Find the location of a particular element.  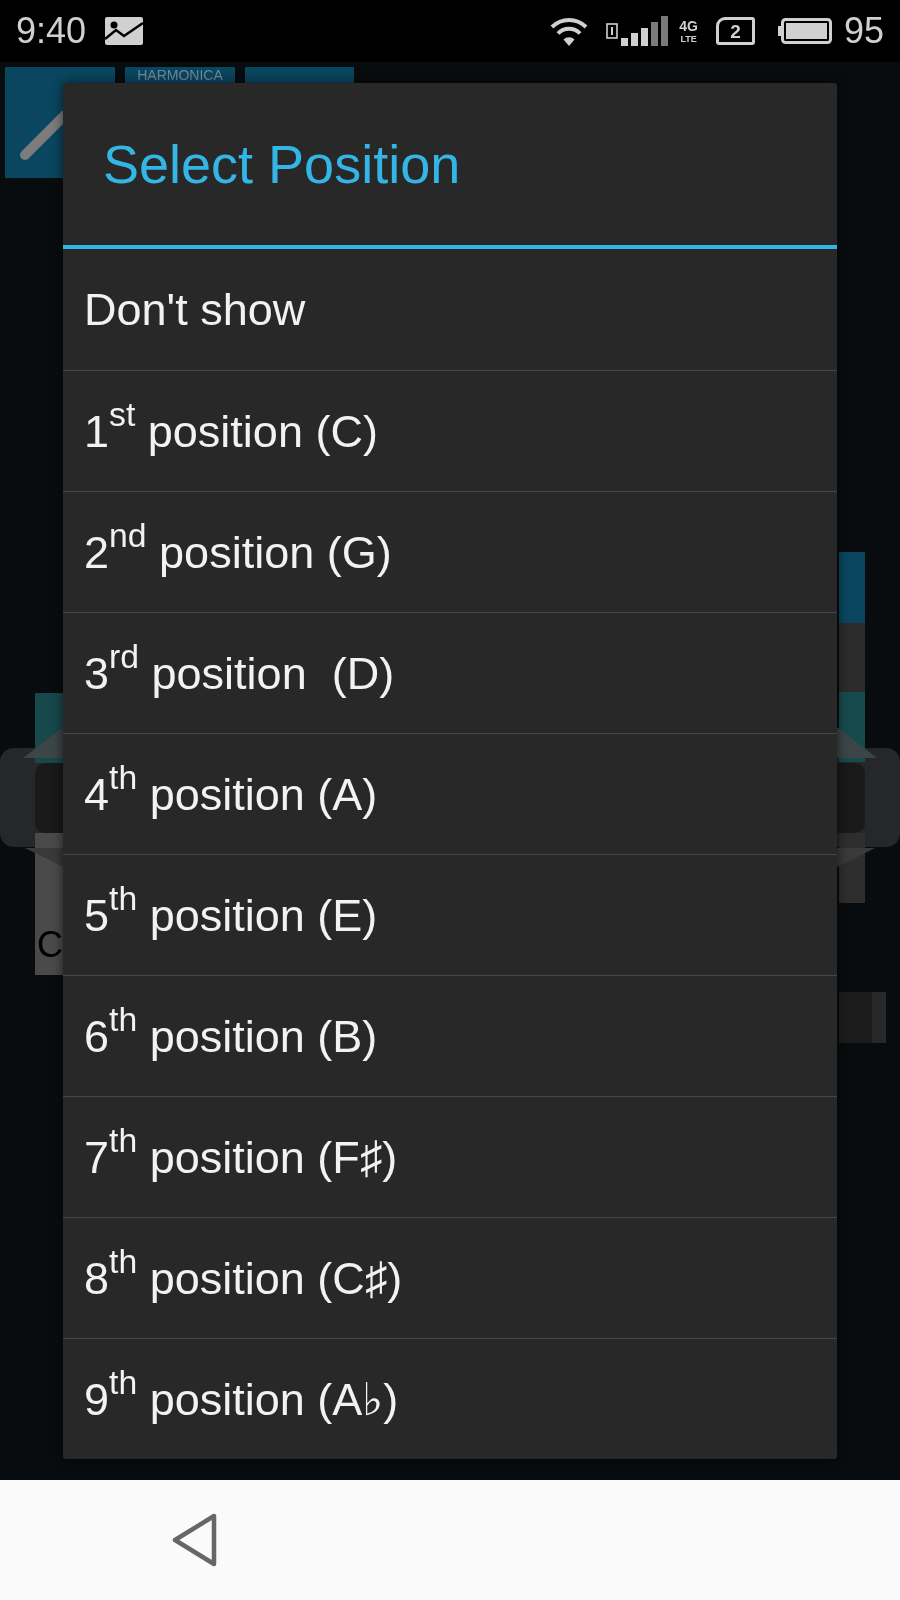

dialog-title: Select Position is located at coordinates (282, 164).